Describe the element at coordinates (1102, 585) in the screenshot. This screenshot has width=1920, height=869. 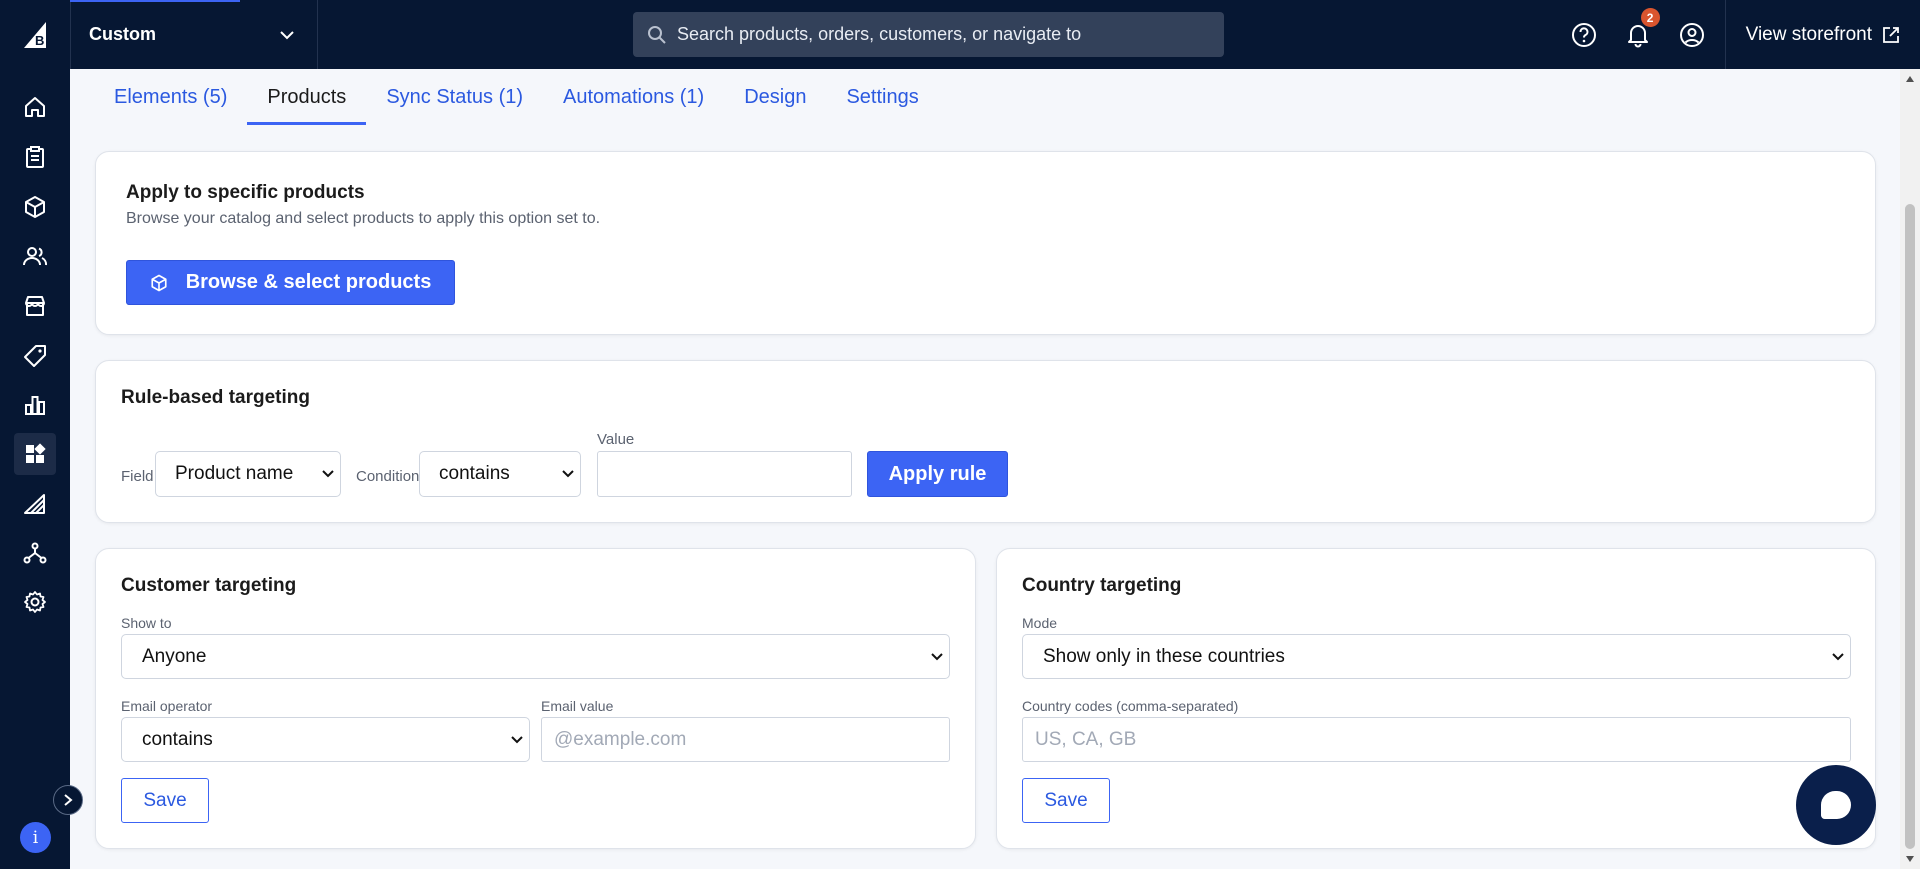
I see `country-targeting-title: Country targeting` at that location.